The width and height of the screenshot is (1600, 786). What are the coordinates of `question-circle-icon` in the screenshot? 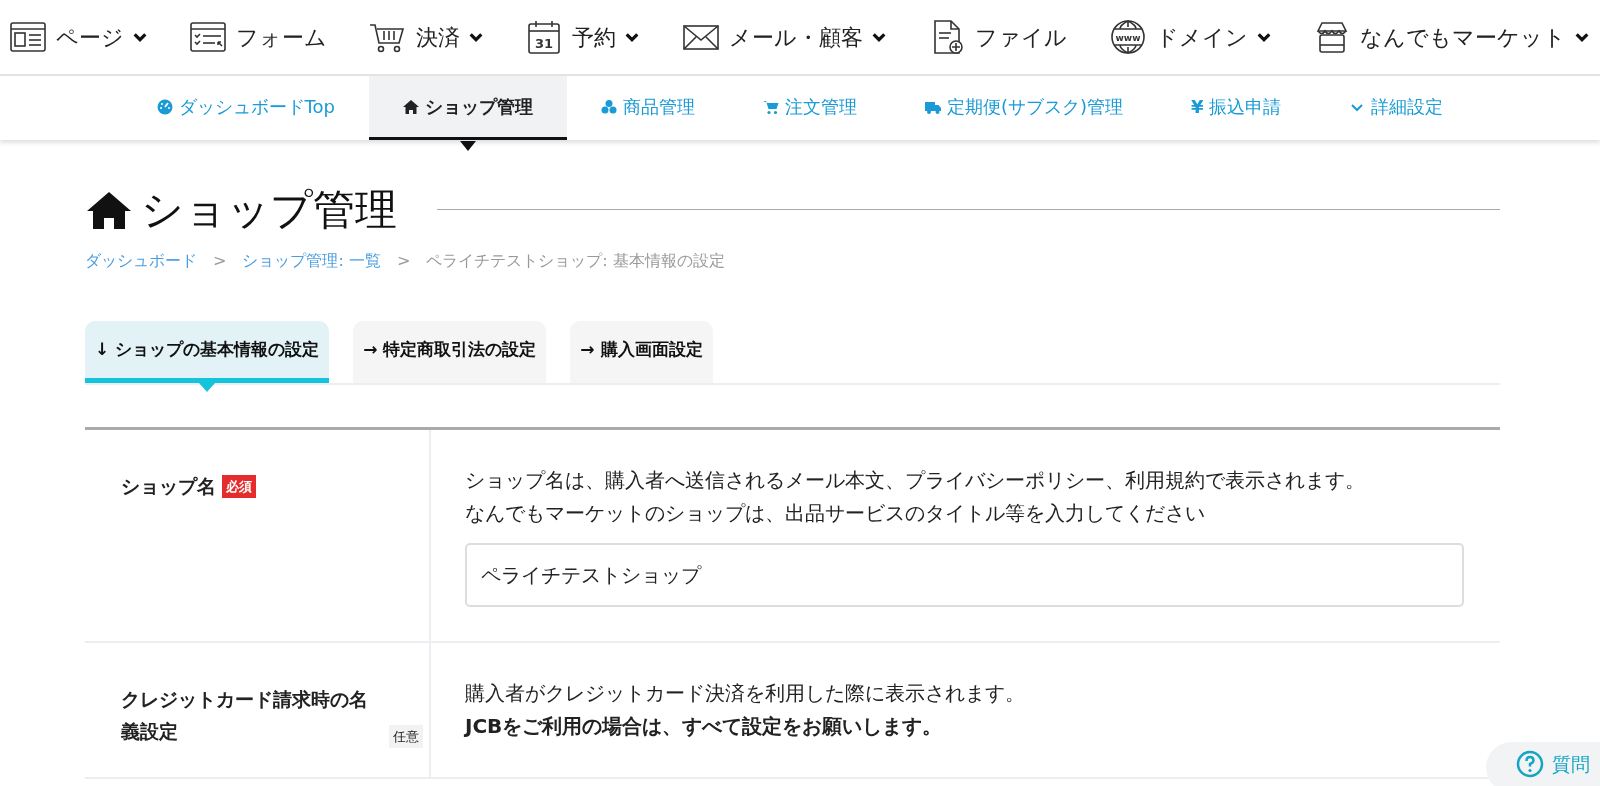 It's located at (1530, 764).